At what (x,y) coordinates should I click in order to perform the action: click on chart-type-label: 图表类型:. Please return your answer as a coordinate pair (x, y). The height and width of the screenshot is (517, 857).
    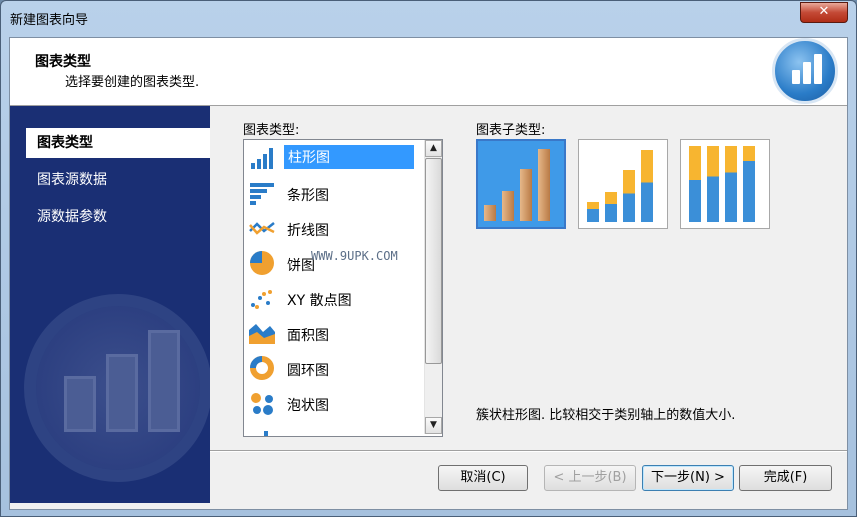
    Looking at the image, I should click on (271, 130).